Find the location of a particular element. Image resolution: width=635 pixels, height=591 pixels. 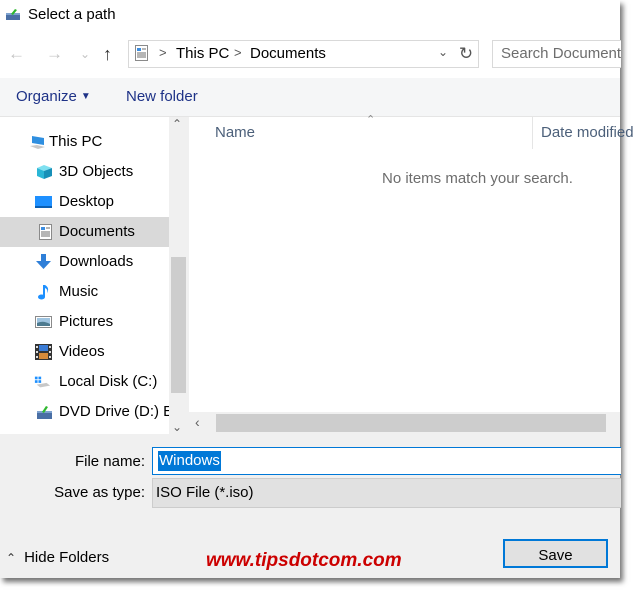

save-as-type-value: ISO File (*.iso) is located at coordinates (205, 492).